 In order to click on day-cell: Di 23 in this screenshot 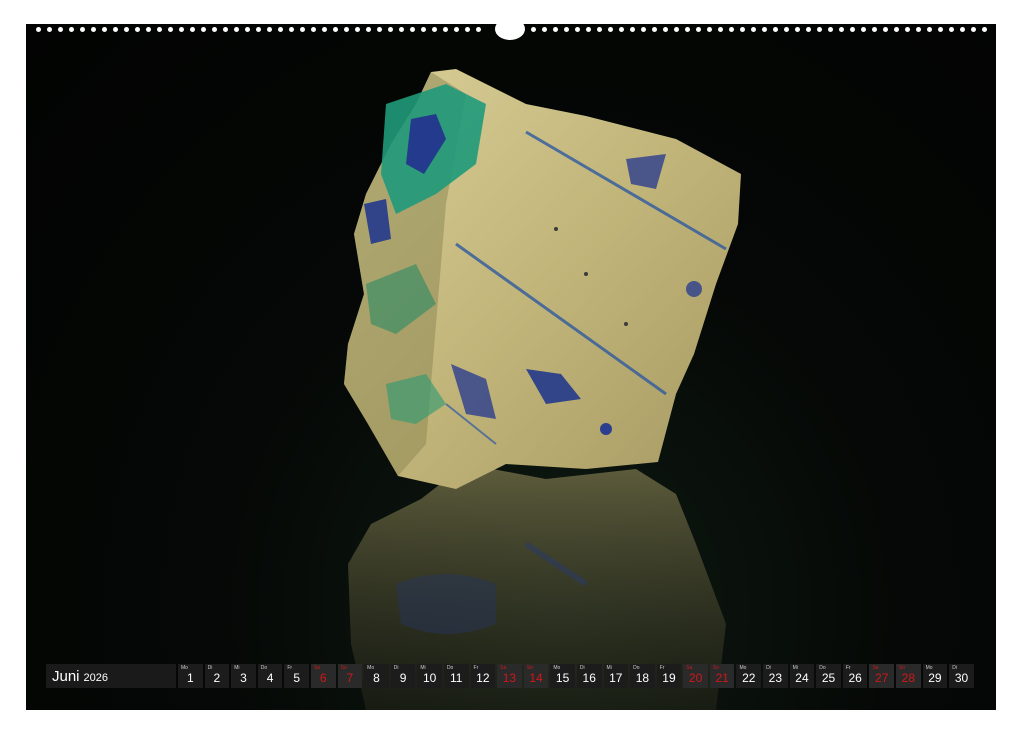, I will do `click(775, 676)`.